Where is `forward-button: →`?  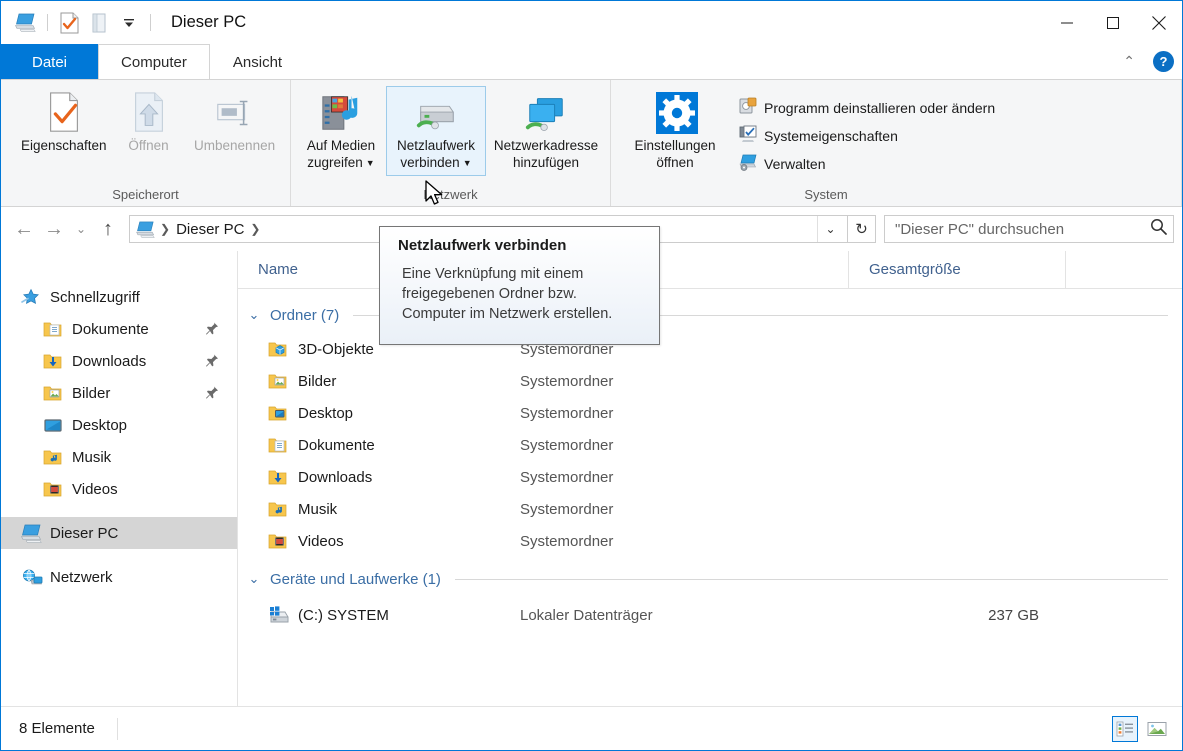 forward-button: → is located at coordinates (54, 229).